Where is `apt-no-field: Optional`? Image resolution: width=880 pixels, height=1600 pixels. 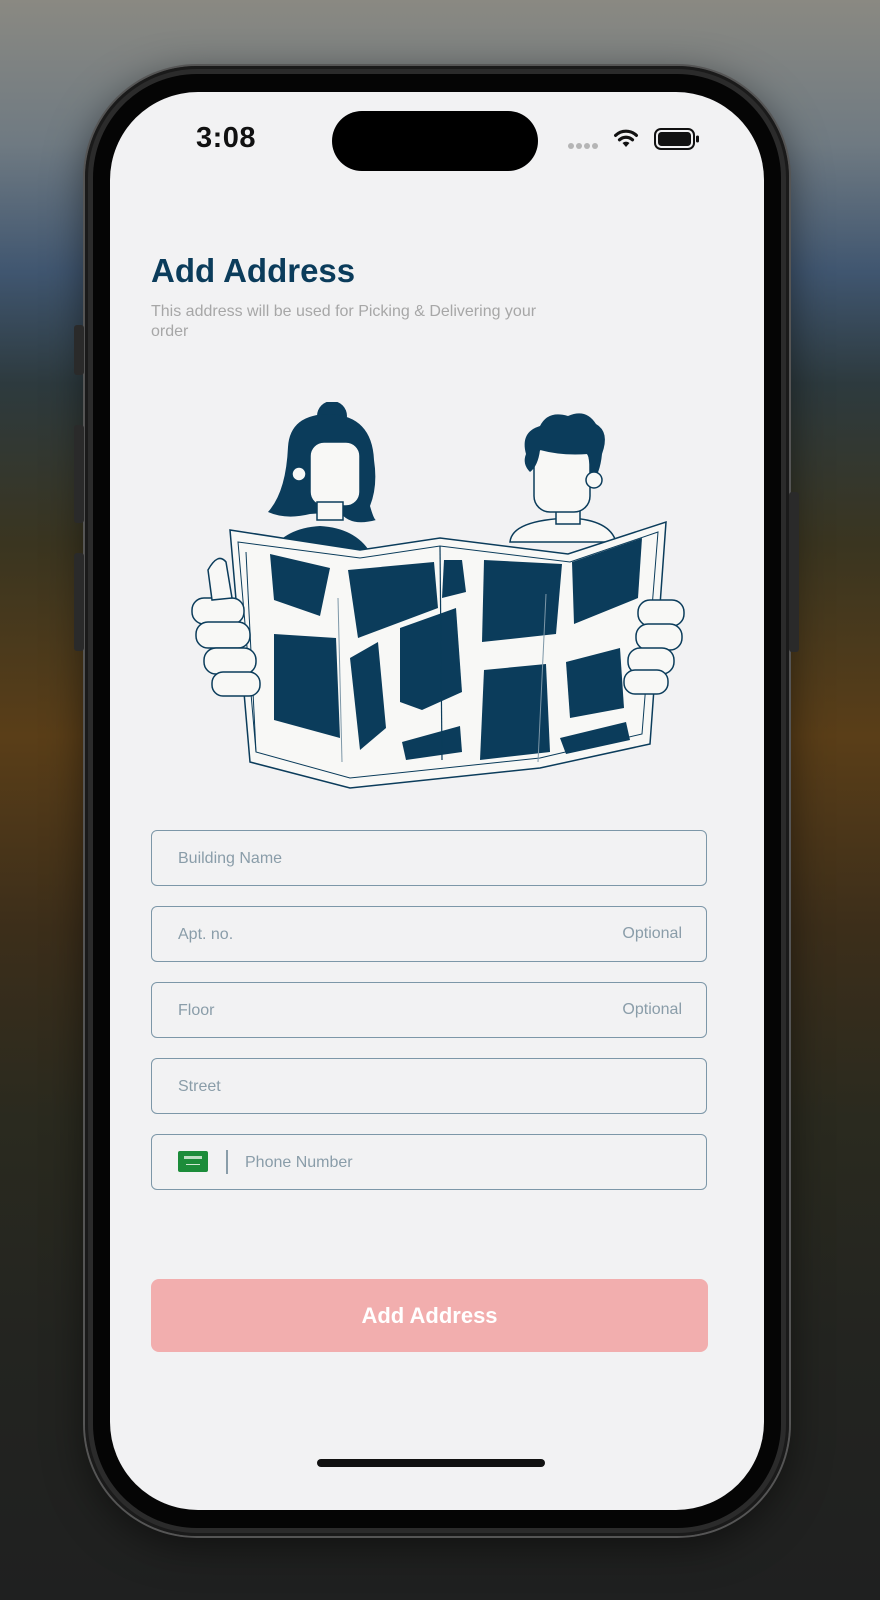 apt-no-field: Optional is located at coordinates (429, 934).